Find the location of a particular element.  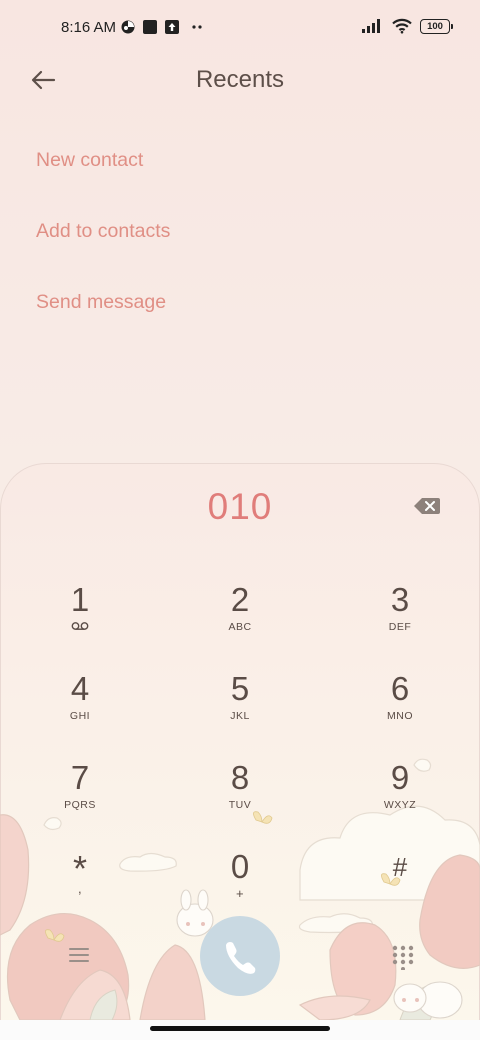

new-contact-option: New contact is located at coordinates (89, 160).